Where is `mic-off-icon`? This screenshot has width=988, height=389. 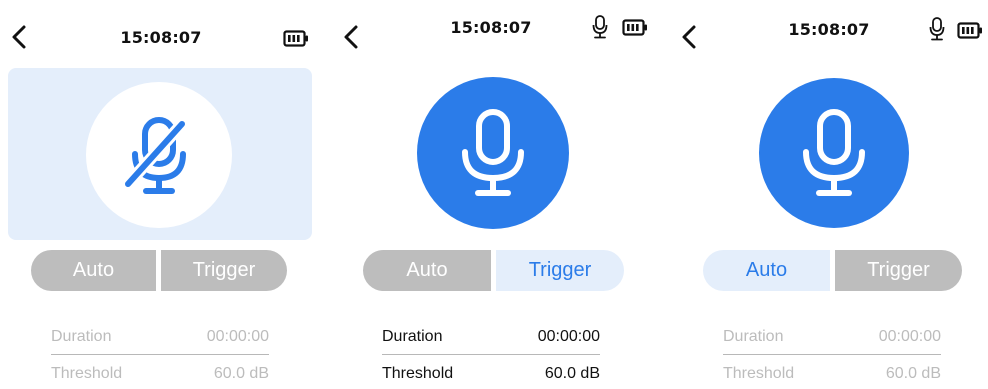
mic-off-icon is located at coordinates (155, 155).